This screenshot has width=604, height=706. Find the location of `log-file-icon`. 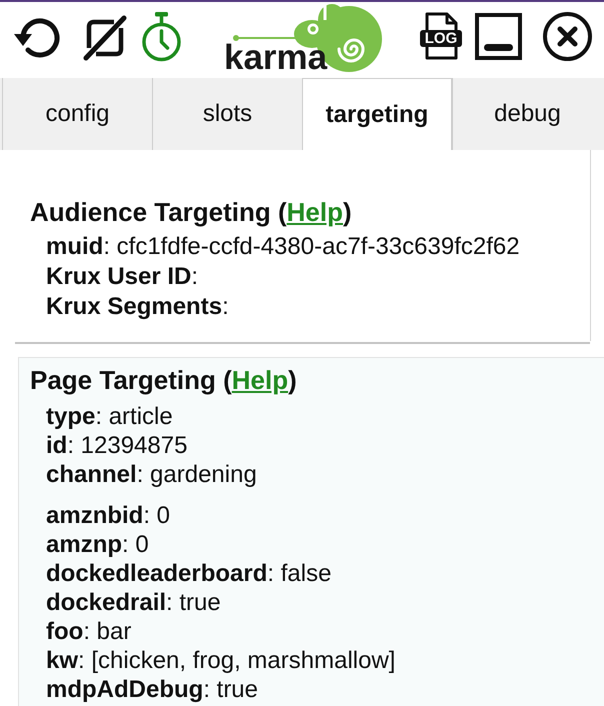

log-file-icon is located at coordinates (441, 36).